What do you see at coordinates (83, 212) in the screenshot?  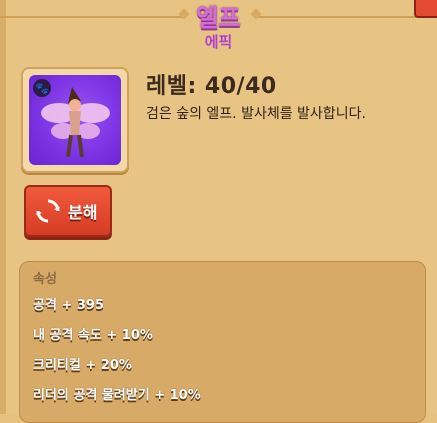 I see `disassemble-button-label: 분해` at bounding box center [83, 212].